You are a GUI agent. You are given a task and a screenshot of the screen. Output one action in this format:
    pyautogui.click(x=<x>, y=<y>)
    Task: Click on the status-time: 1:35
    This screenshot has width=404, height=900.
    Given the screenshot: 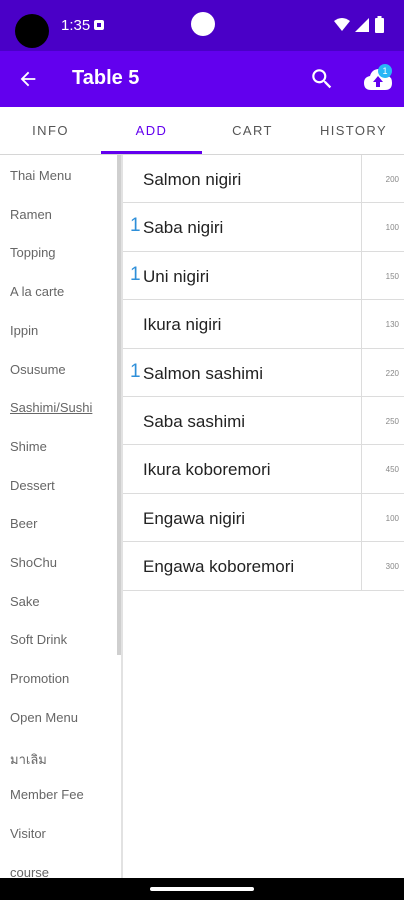 What is the action you would take?
    pyautogui.click(x=76, y=25)
    